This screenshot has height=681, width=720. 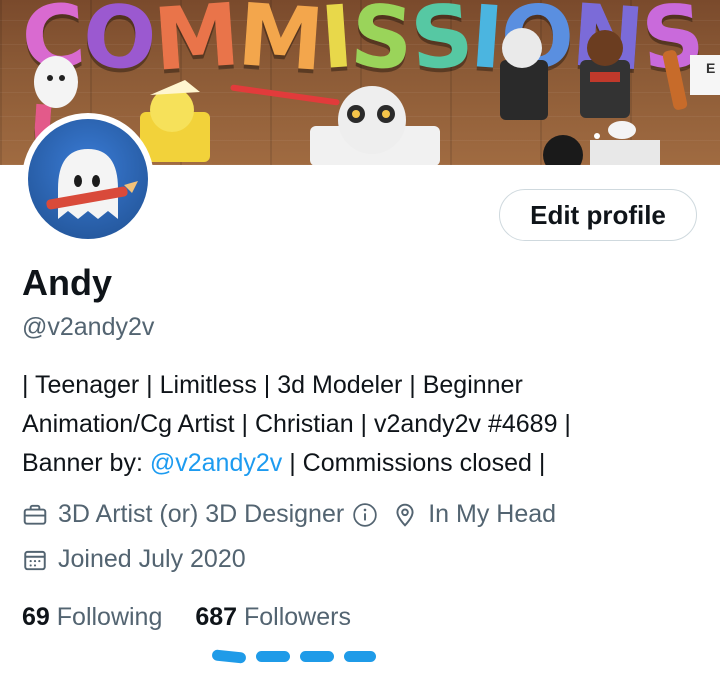 I want to click on avatar-image, so click(x=88, y=179).